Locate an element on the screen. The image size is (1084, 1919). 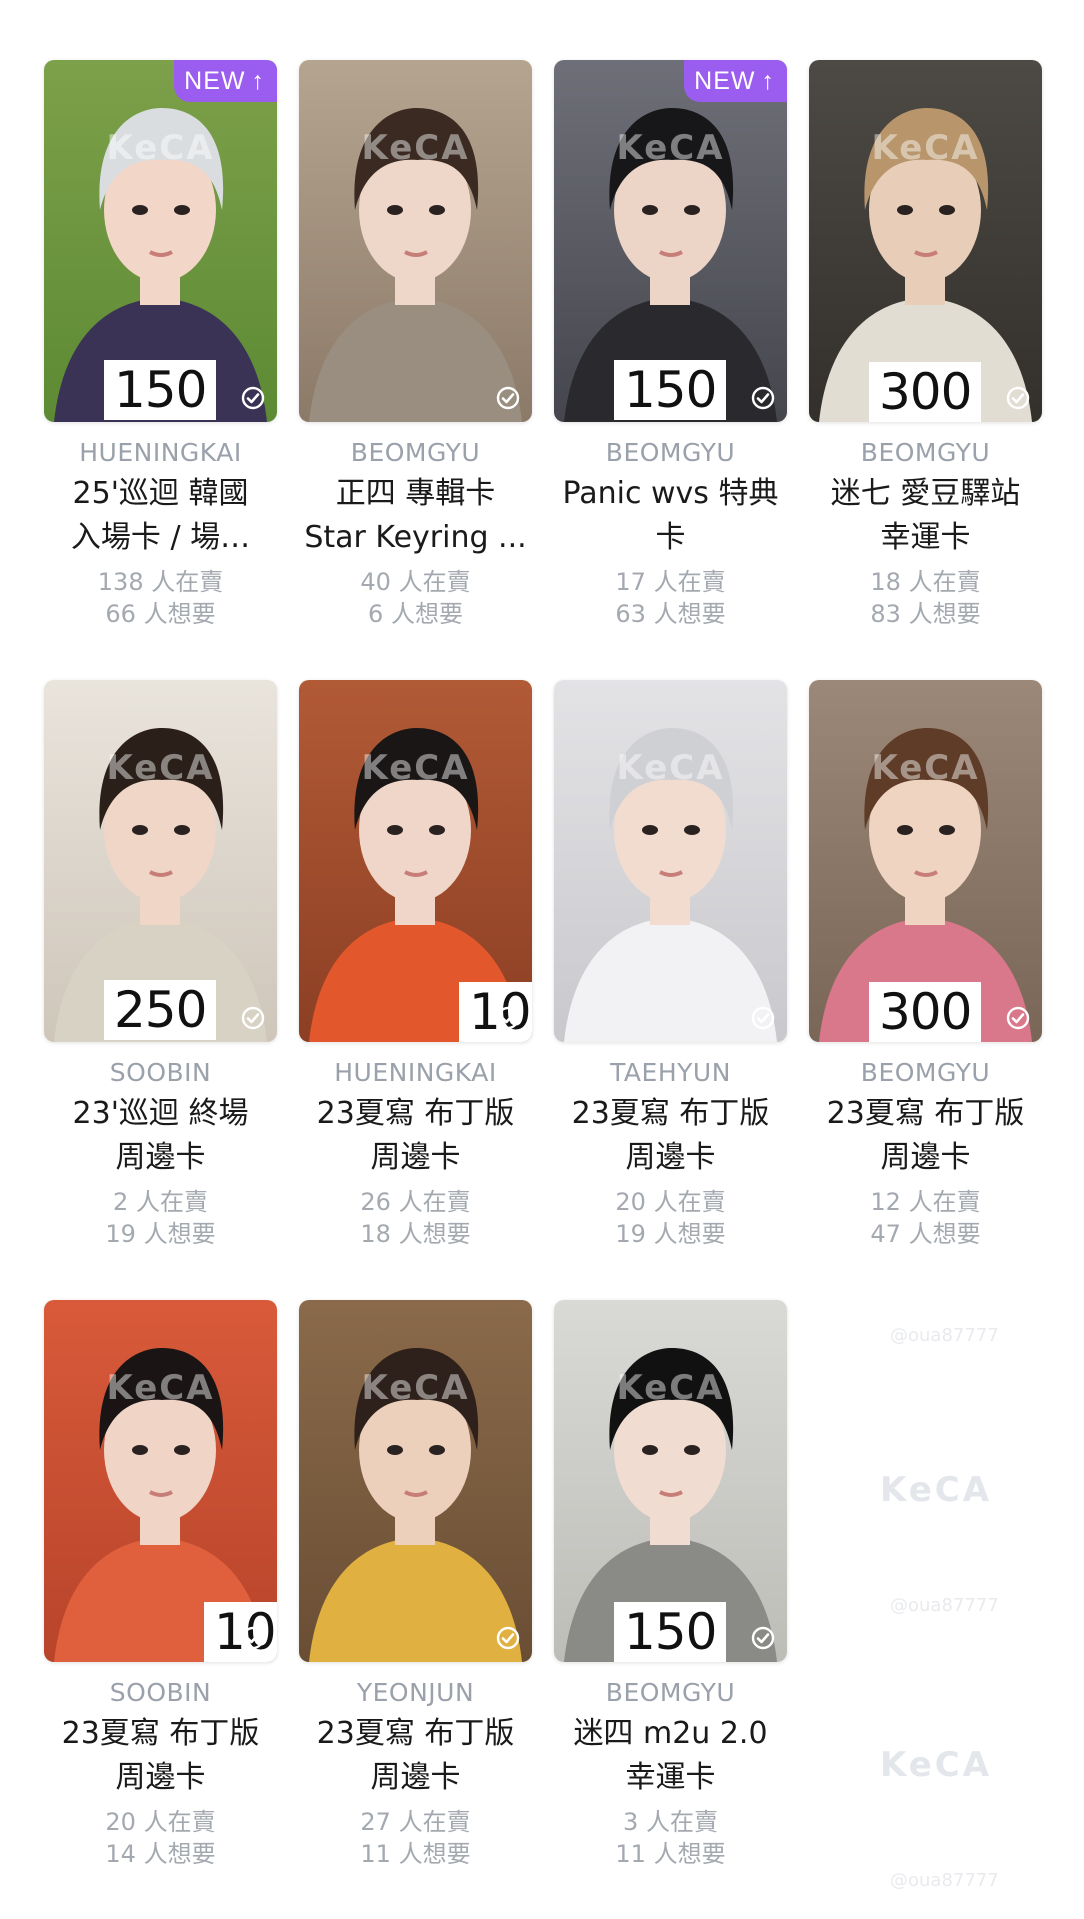
card-title: Panic wvs 特典 卡 is located at coordinates (670, 516).